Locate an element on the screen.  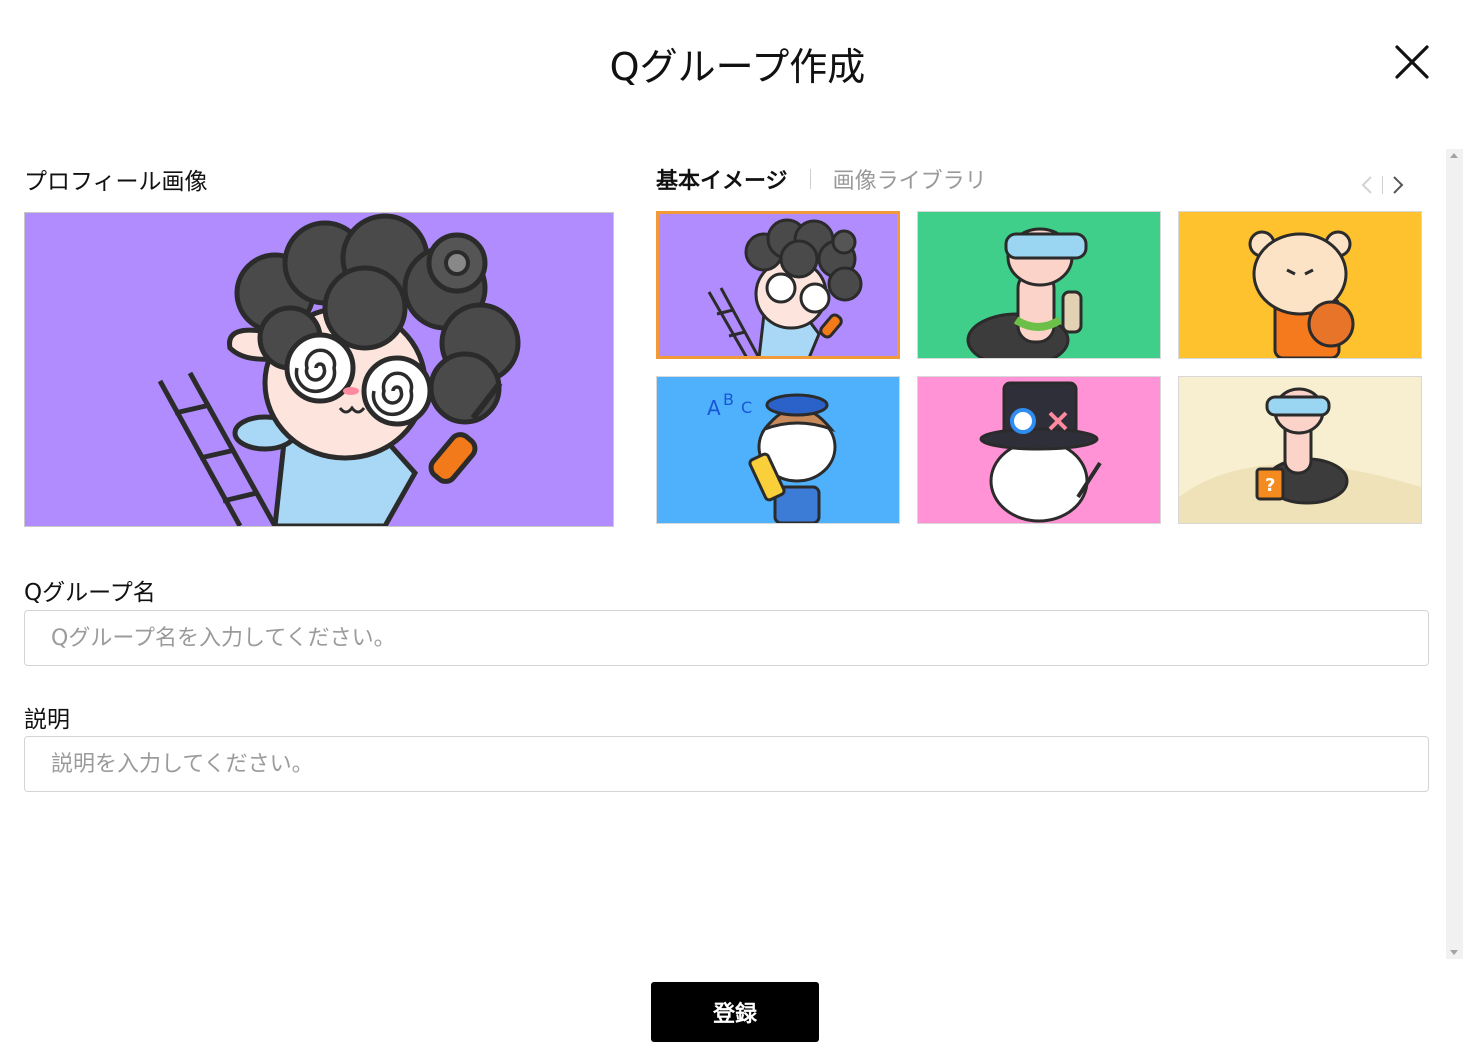
thumbnail-sheep-mechanic is located at coordinates (778, 285).